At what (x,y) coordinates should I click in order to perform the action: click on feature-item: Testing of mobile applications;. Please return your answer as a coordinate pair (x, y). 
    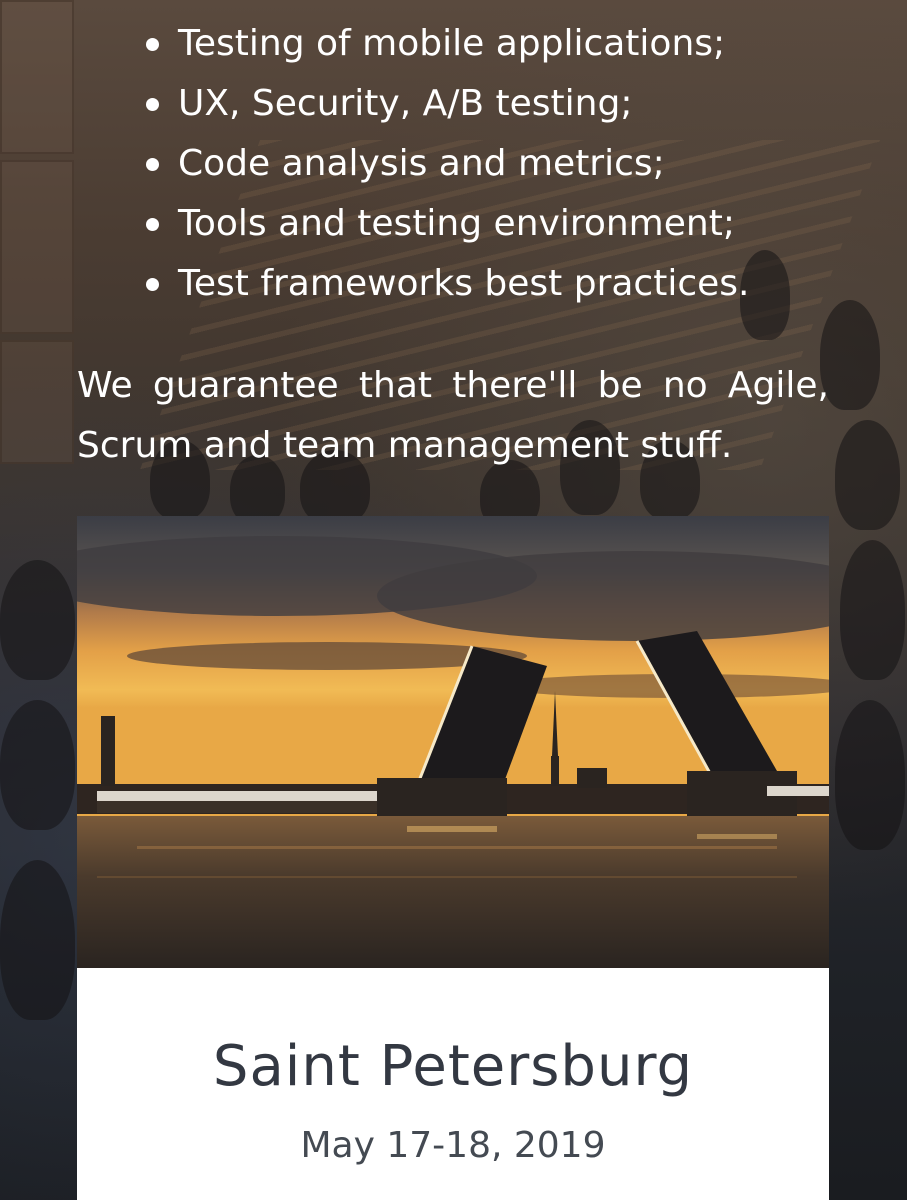
    Looking at the image, I should click on (443, 44).